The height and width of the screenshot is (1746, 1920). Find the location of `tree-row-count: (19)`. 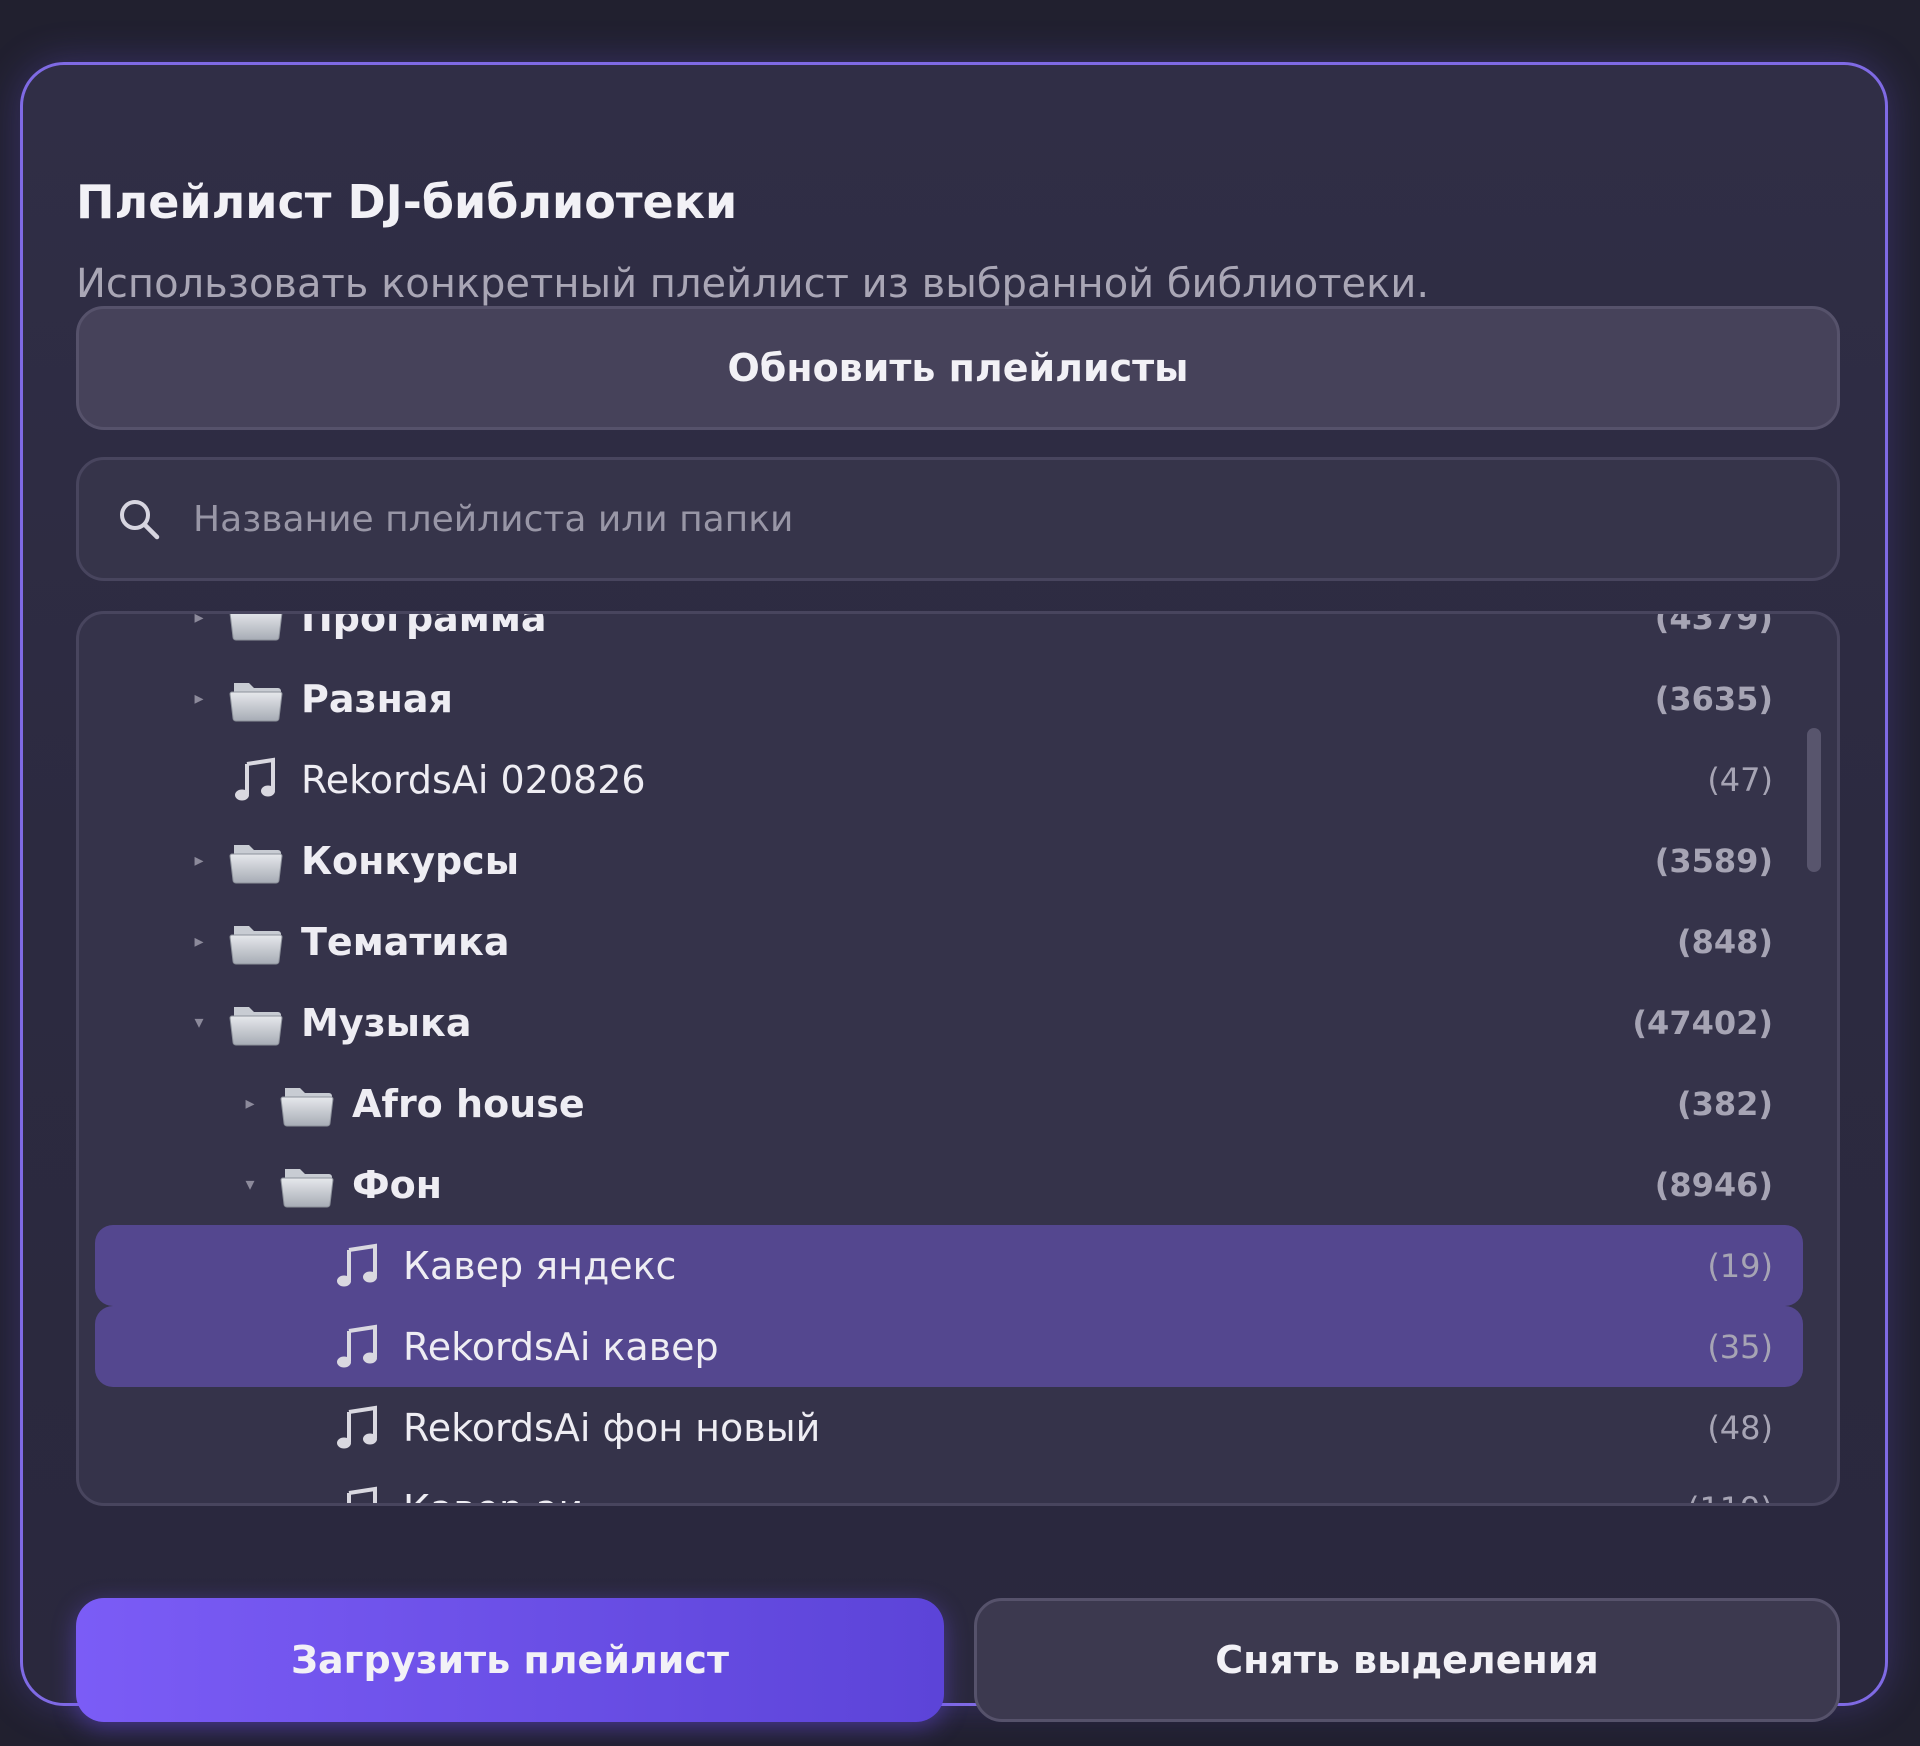

tree-row-count: (19) is located at coordinates (1740, 1265).